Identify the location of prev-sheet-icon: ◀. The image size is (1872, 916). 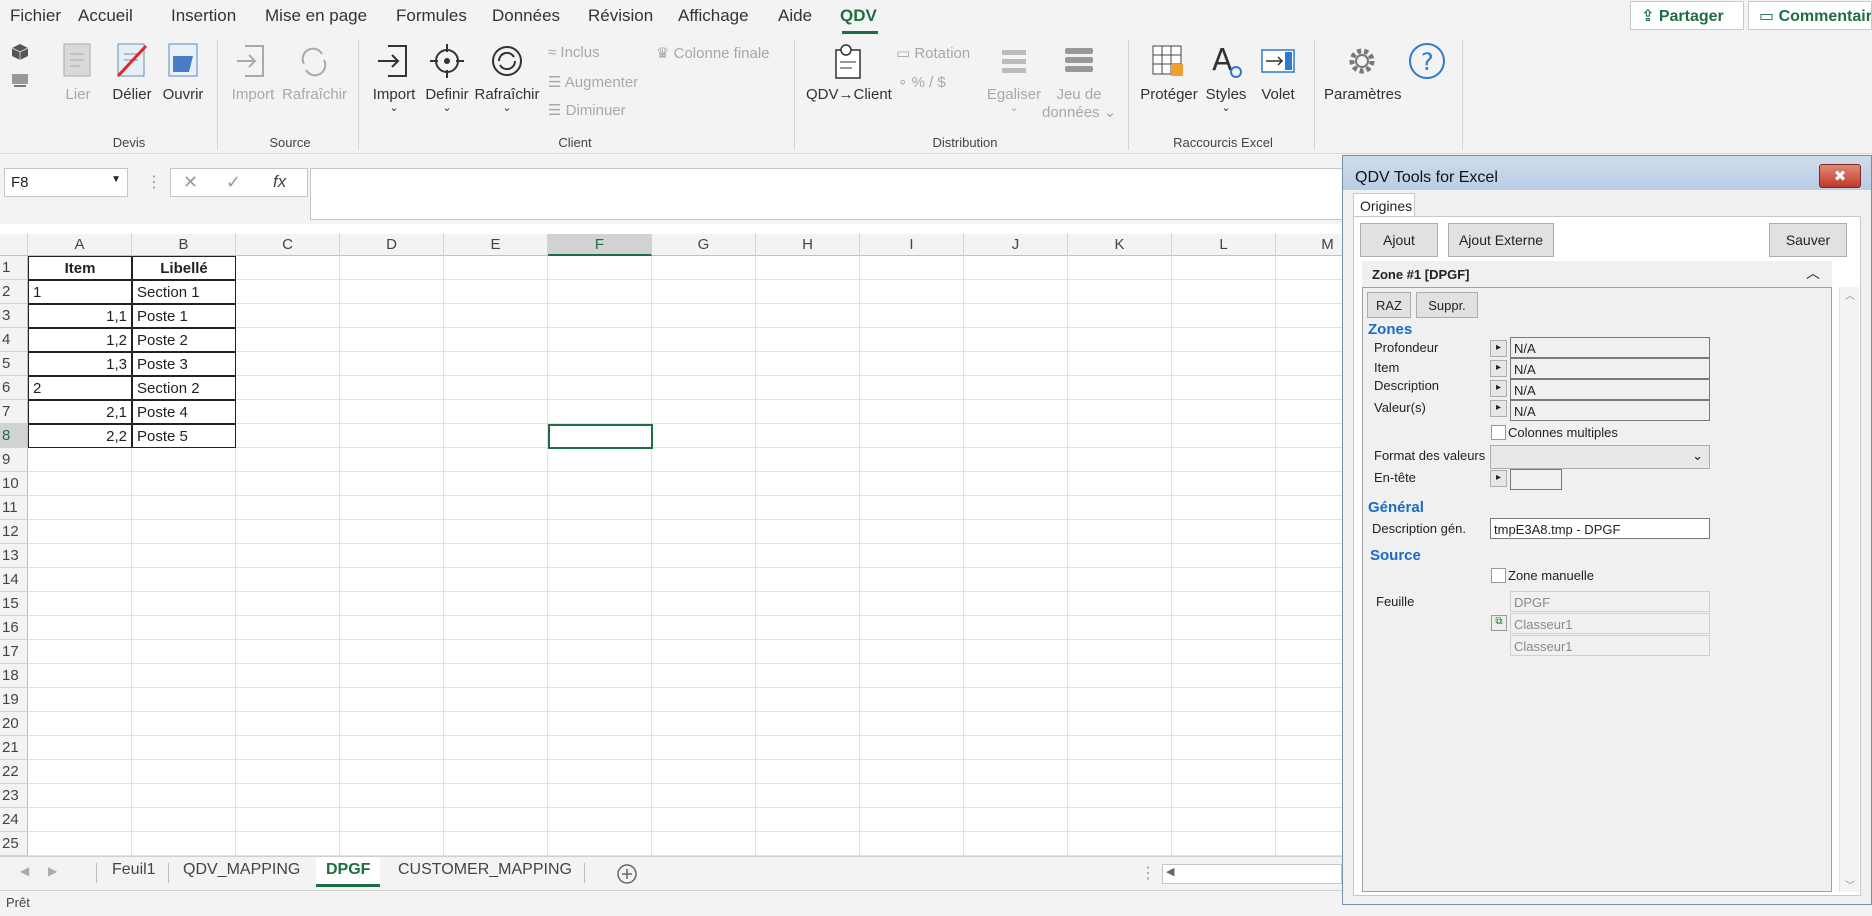
(24, 871).